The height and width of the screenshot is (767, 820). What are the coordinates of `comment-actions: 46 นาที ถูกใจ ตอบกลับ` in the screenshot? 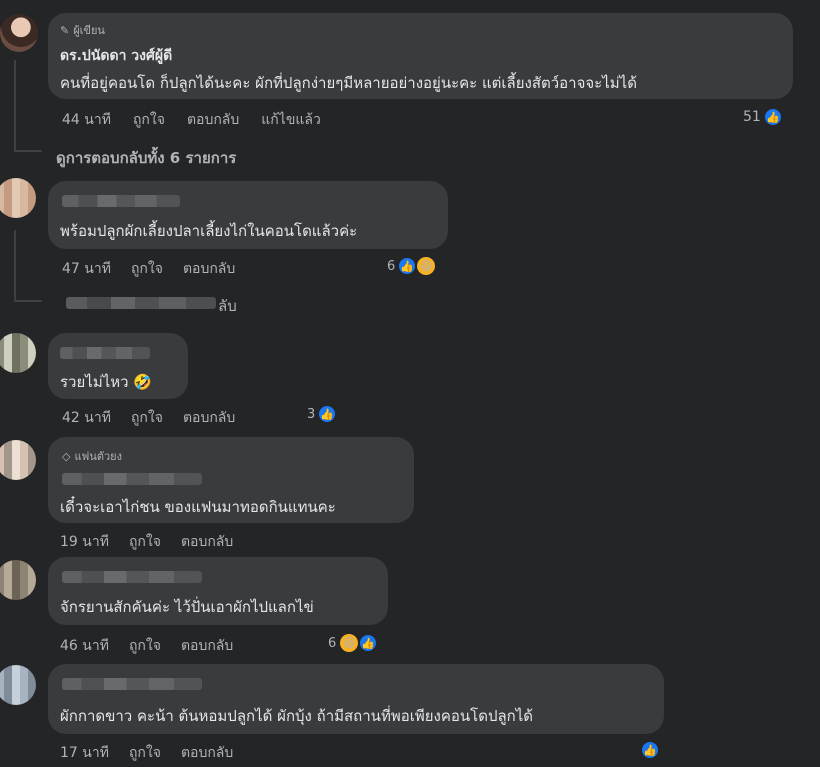 It's located at (146, 646).